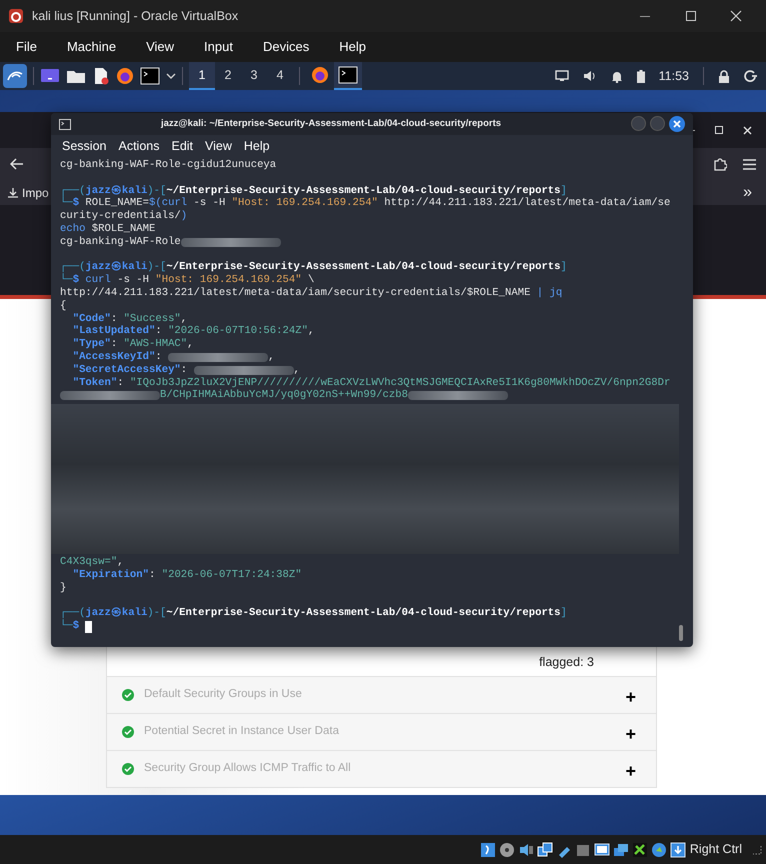 This screenshot has width=766, height=864. What do you see at coordinates (331, 123) in the screenshot?
I see `terminal-title: jazz@kali: ~/Enterprise-Security-Assessment-Lab/04-cloud-security/reports` at bounding box center [331, 123].